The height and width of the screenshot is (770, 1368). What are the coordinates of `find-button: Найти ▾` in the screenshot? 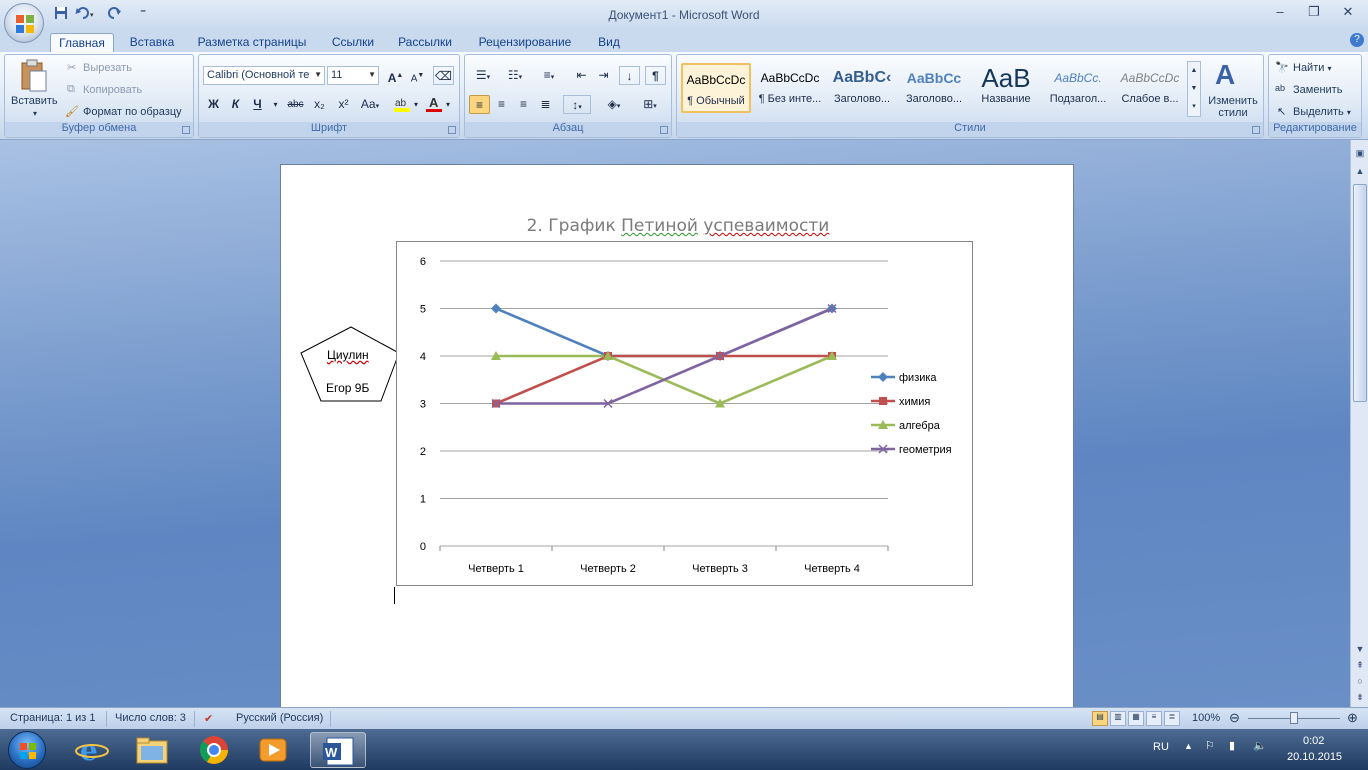 It's located at (1312, 68).